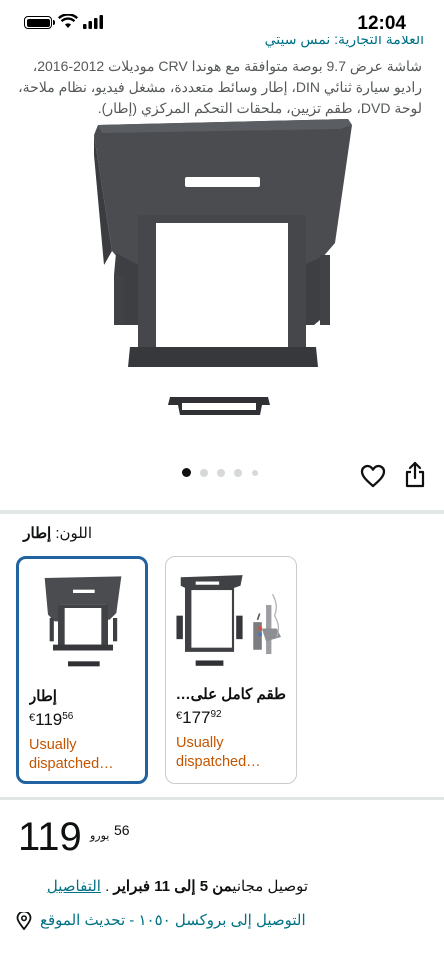  Describe the element at coordinates (219, 44) in the screenshot. I see `brand-link: العلامة التجارية: نمس سيتي` at that location.